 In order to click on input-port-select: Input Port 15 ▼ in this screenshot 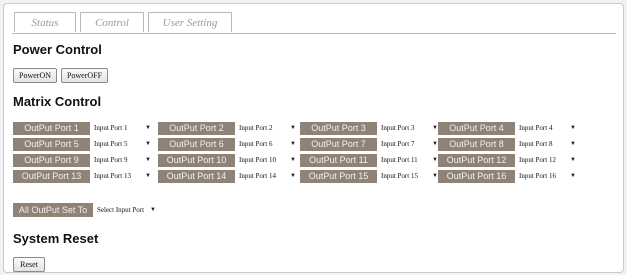, I will do `click(409, 176)`.